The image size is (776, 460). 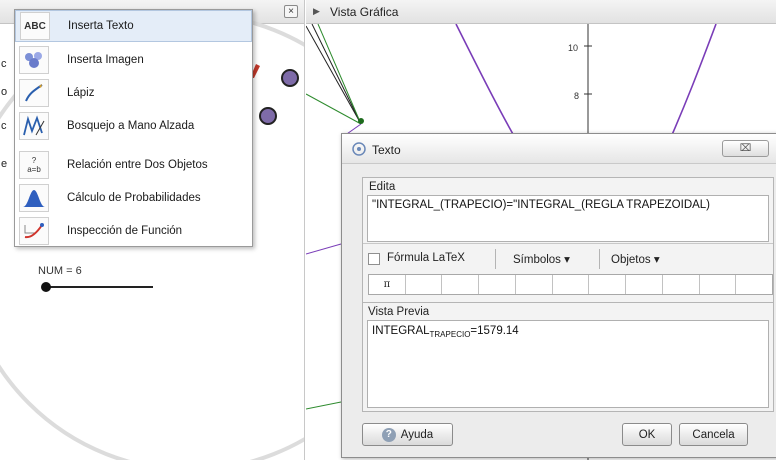 I want to click on latex-formula-checkbox, so click(x=374, y=259).